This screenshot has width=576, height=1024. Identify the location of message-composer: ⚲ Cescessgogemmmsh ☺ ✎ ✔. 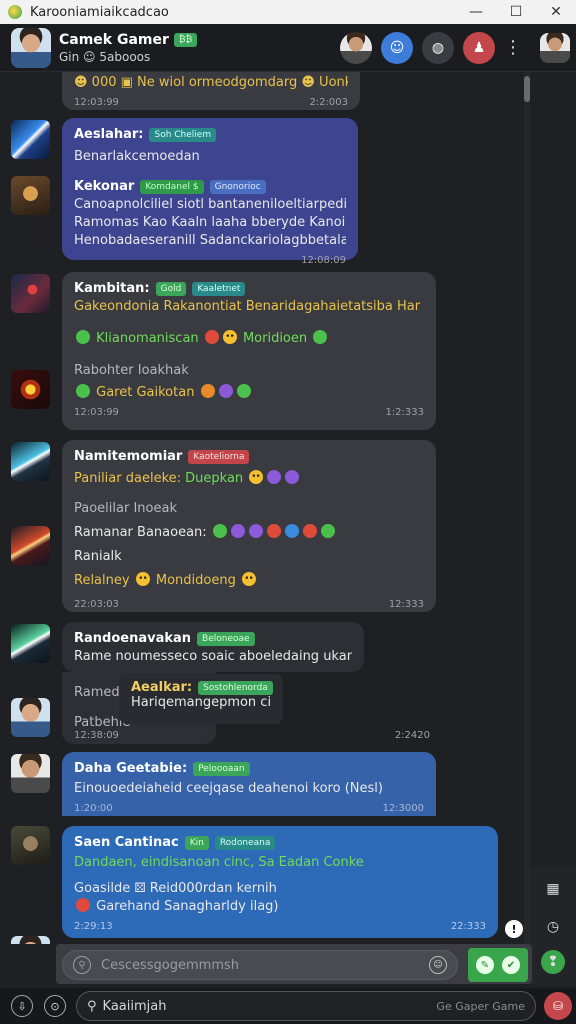
(294, 964).